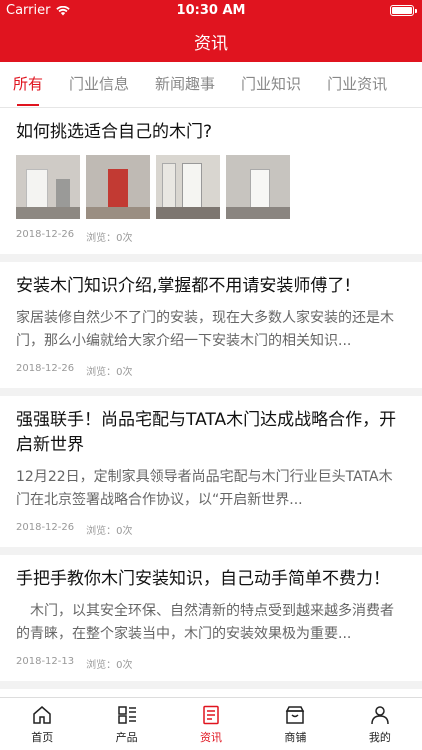  I want to click on article-title: 安装木门知识介绍,掌握都不用请安装师傅了!, so click(184, 286).